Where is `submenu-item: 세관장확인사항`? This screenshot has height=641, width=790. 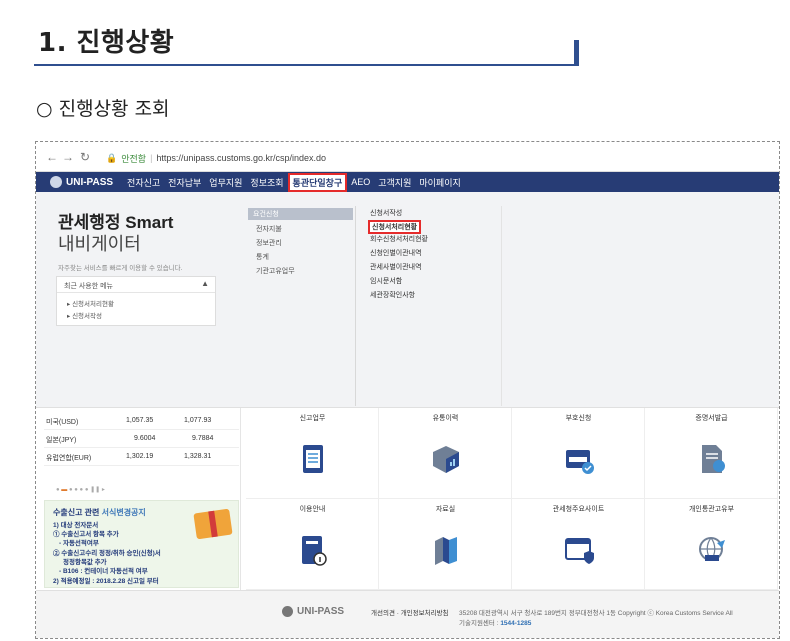 submenu-item: 세관장확인사항 is located at coordinates (392, 295).